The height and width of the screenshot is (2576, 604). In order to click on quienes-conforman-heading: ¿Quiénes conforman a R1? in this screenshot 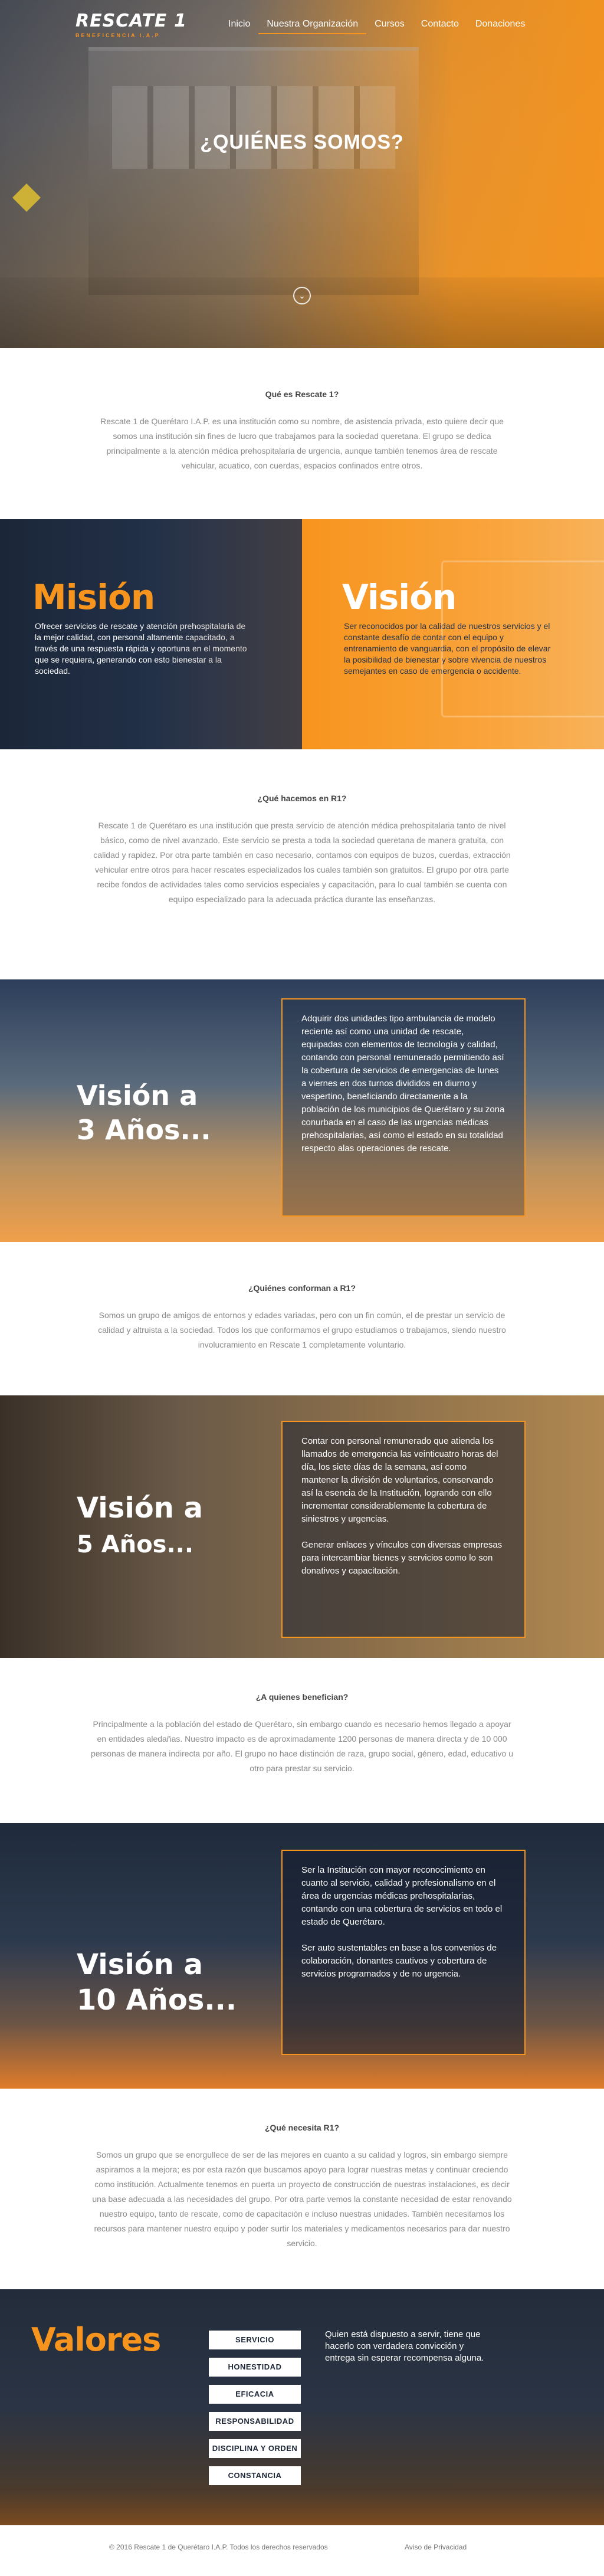, I will do `click(302, 1288)`.